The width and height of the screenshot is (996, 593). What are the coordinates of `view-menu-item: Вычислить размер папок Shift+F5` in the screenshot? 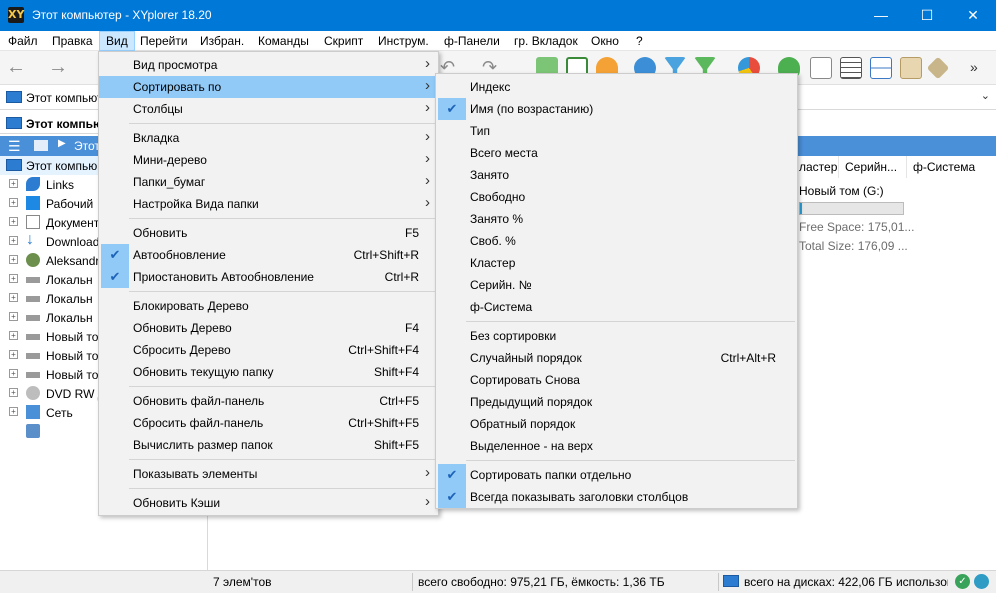 It's located at (268, 445).